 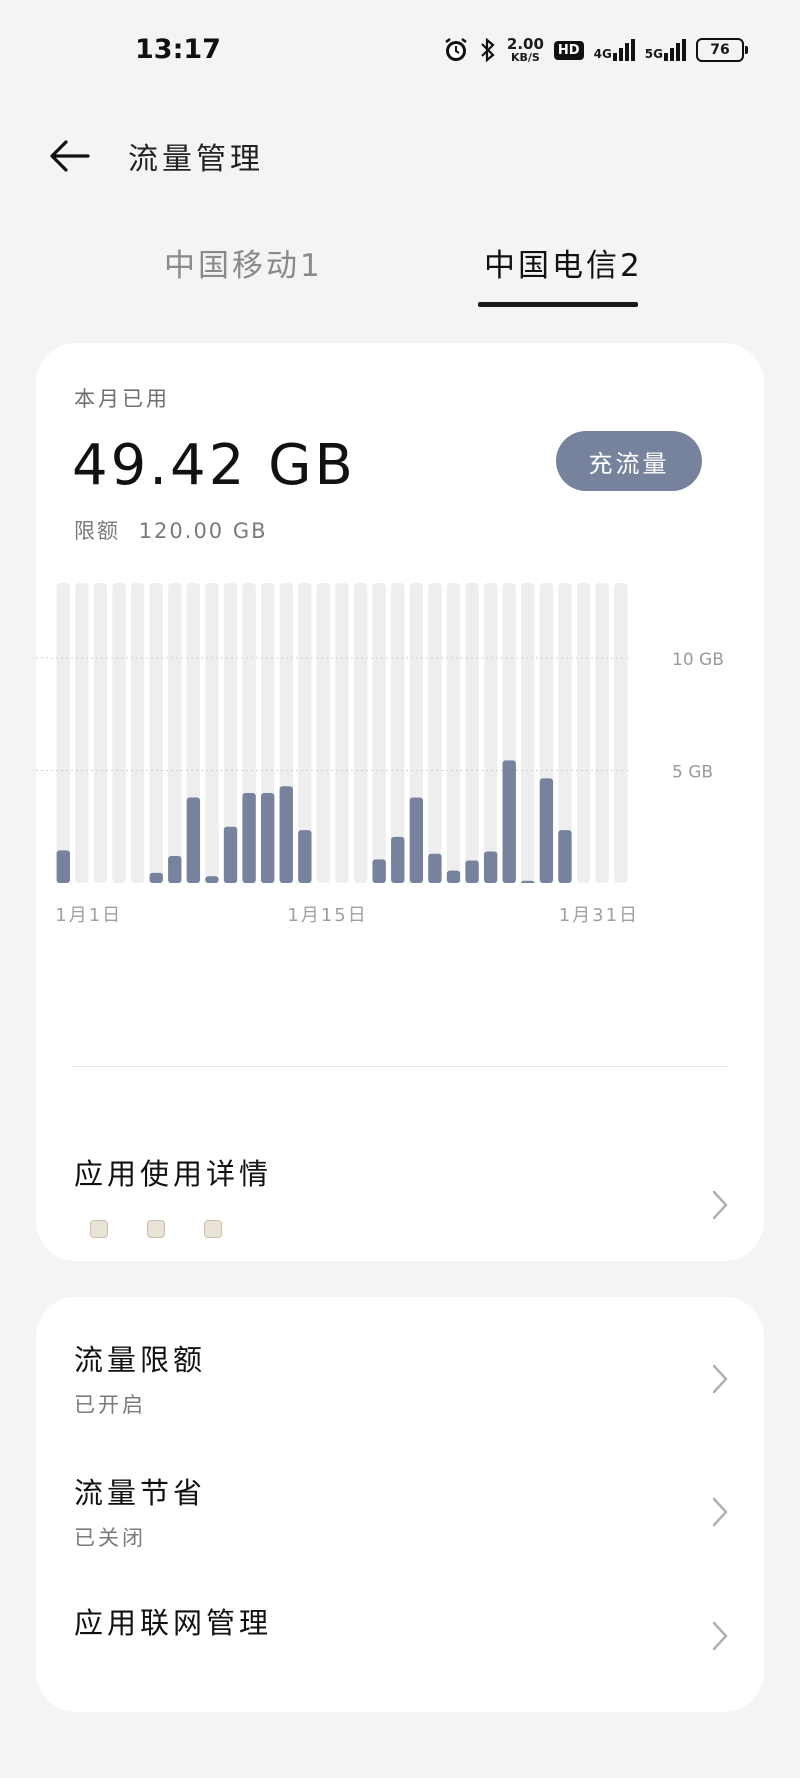 I want to click on signal-sim2: 5G, so click(x=665, y=50).